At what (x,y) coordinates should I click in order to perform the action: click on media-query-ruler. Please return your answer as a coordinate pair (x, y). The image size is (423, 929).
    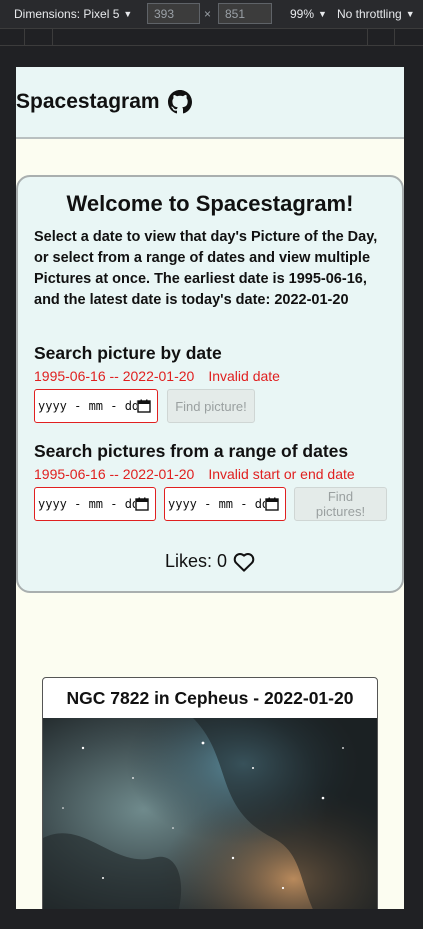
    Looking at the image, I should click on (211, 37).